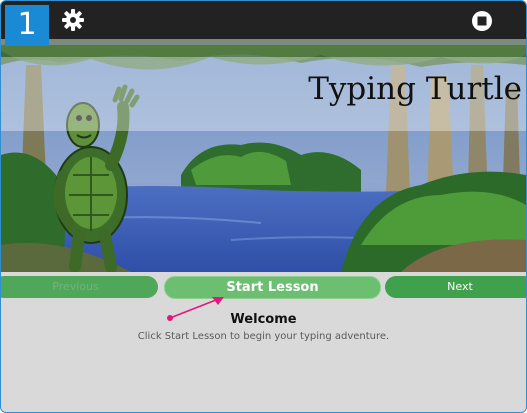  What do you see at coordinates (263, 319) in the screenshot?
I see `message-title: Welcome` at bounding box center [263, 319].